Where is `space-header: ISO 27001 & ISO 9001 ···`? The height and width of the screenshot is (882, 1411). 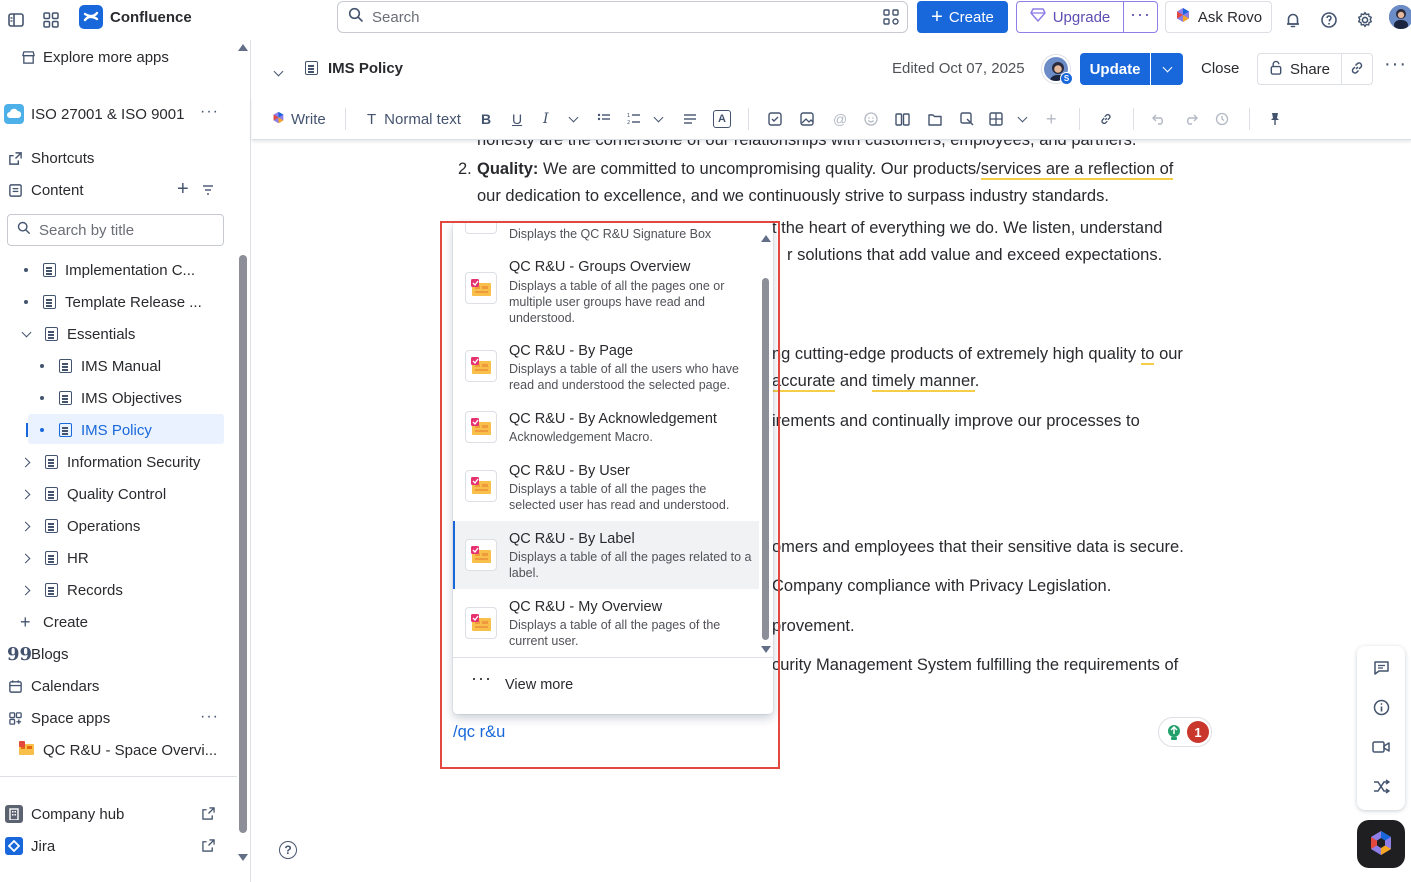 space-header: ISO 27001 & ISO 9001 ··· is located at coordinates (111, 114).